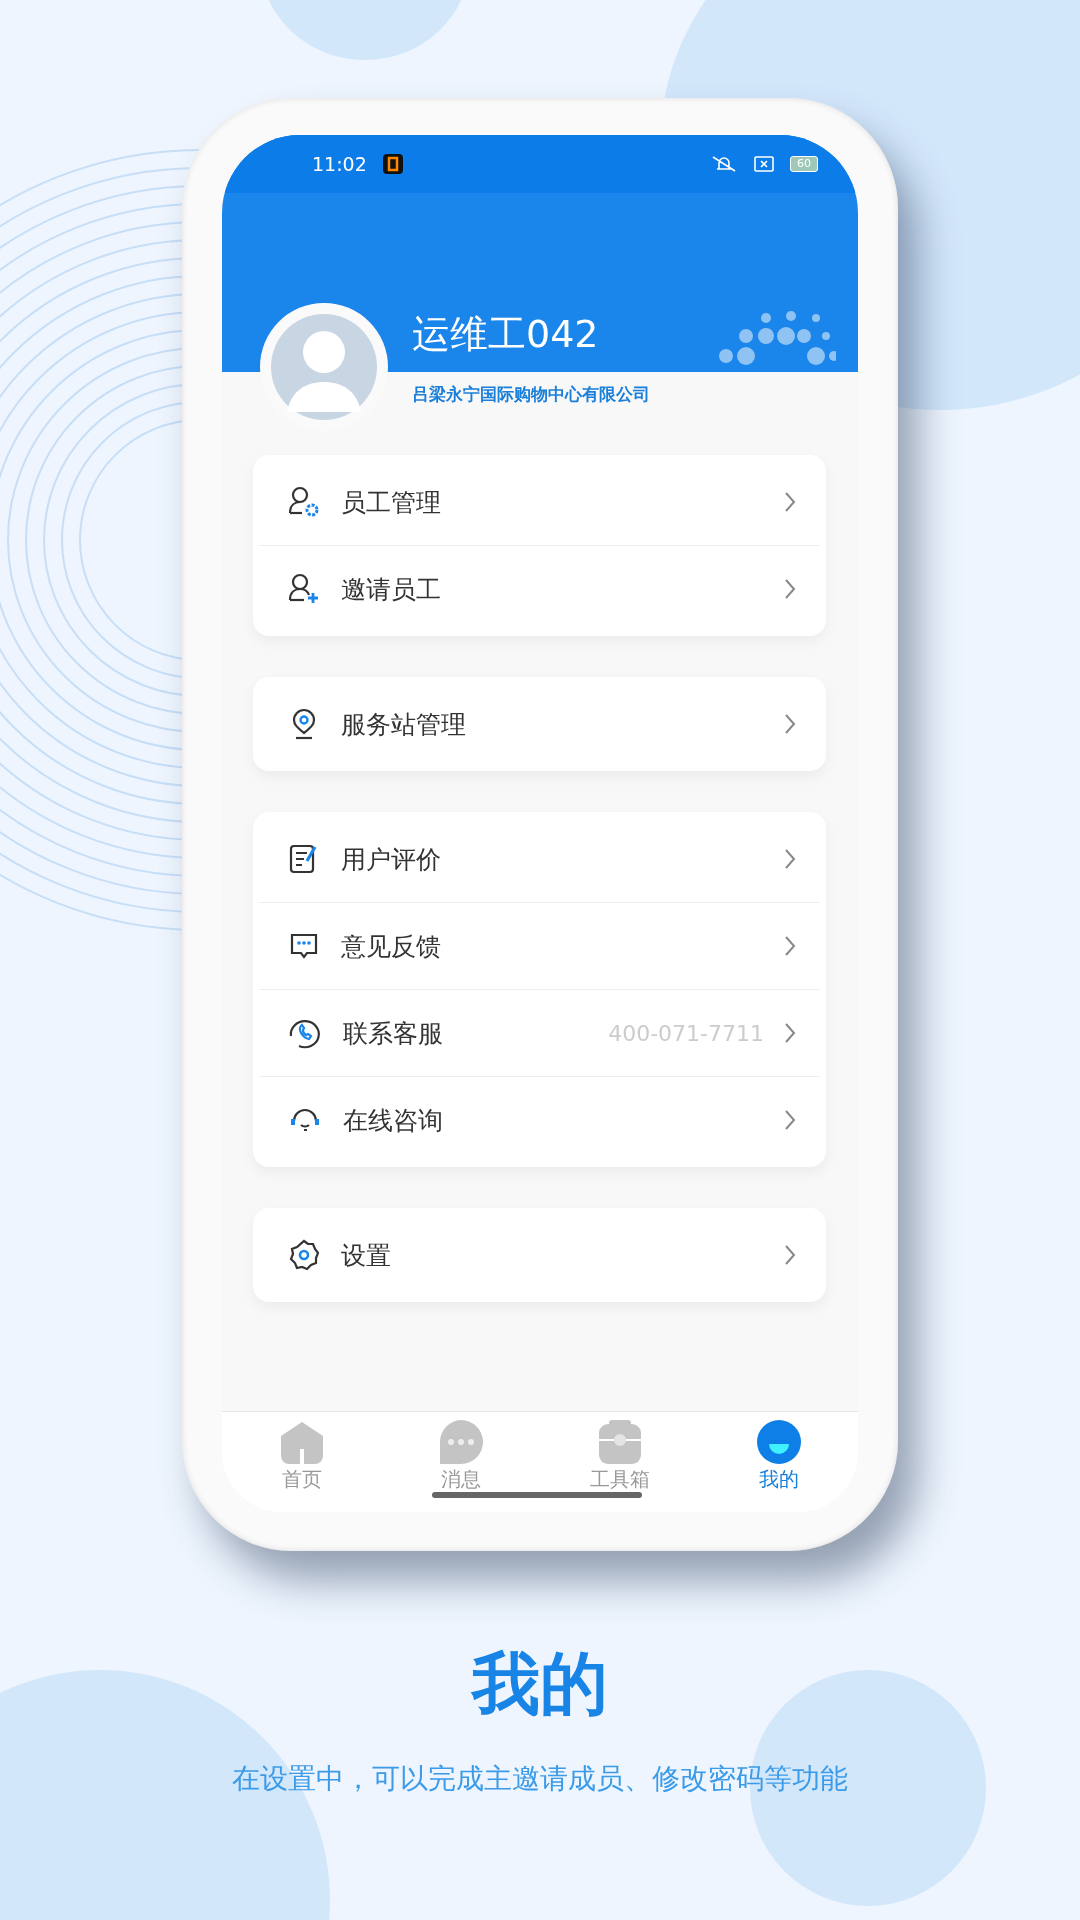 Image resolution: width=1080 pixels, height=1920 pixels. What do you see at coordinates (804, 164) in the screenshot?
I see `battery-indicator: 60` at bounding box center [804, 164].